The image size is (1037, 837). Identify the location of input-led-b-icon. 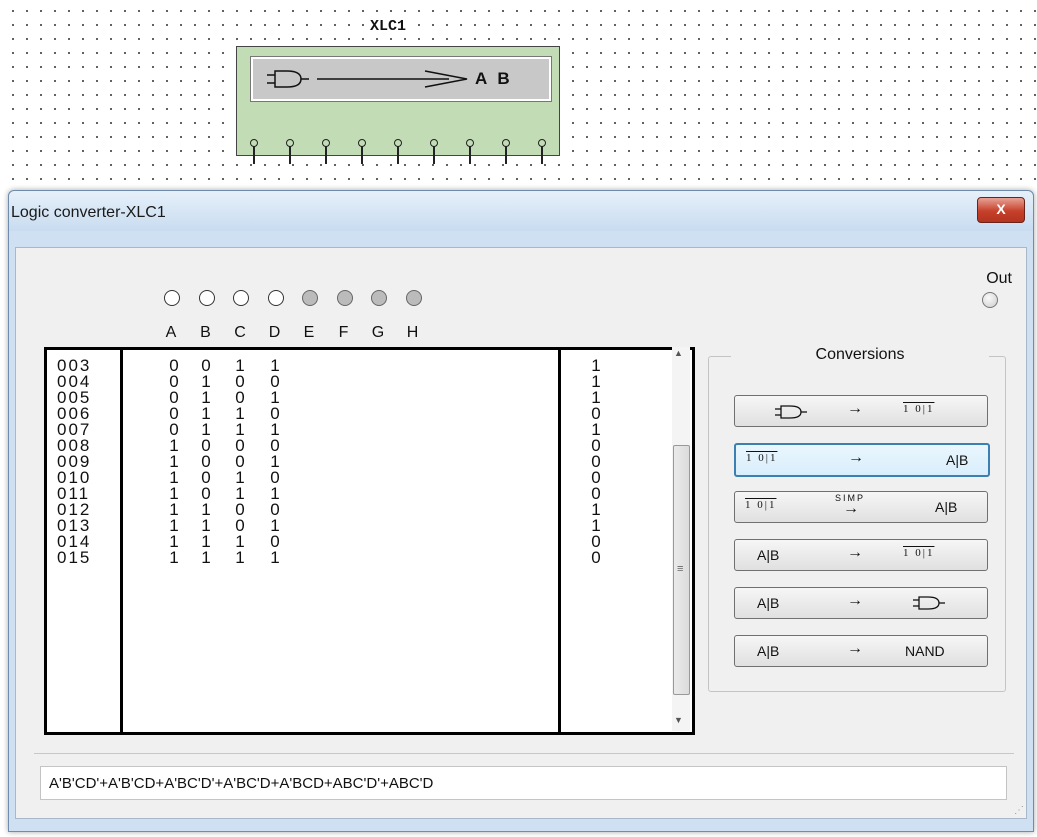
(206, 298).